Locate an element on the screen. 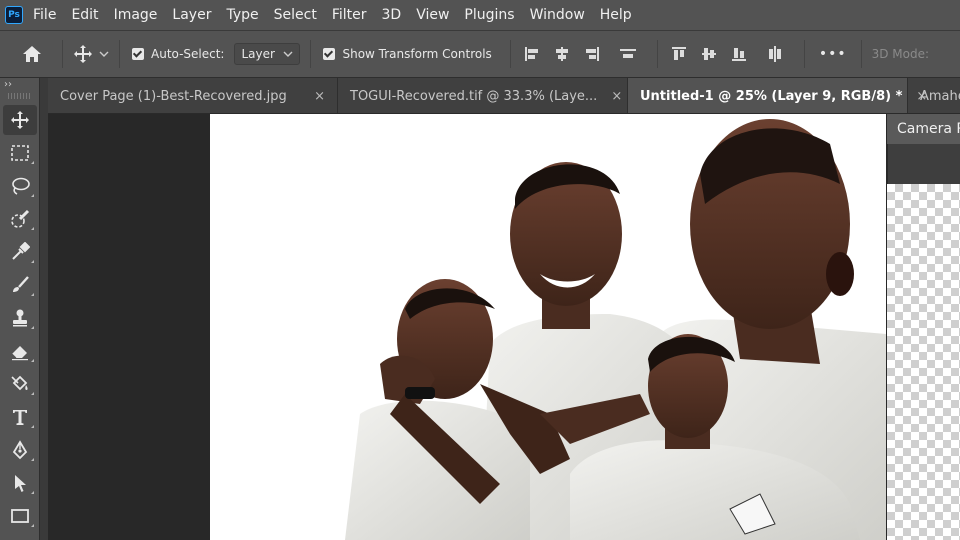 The image size is (960, 540). marquee-tool-icon is located at coordinates (20, 153).